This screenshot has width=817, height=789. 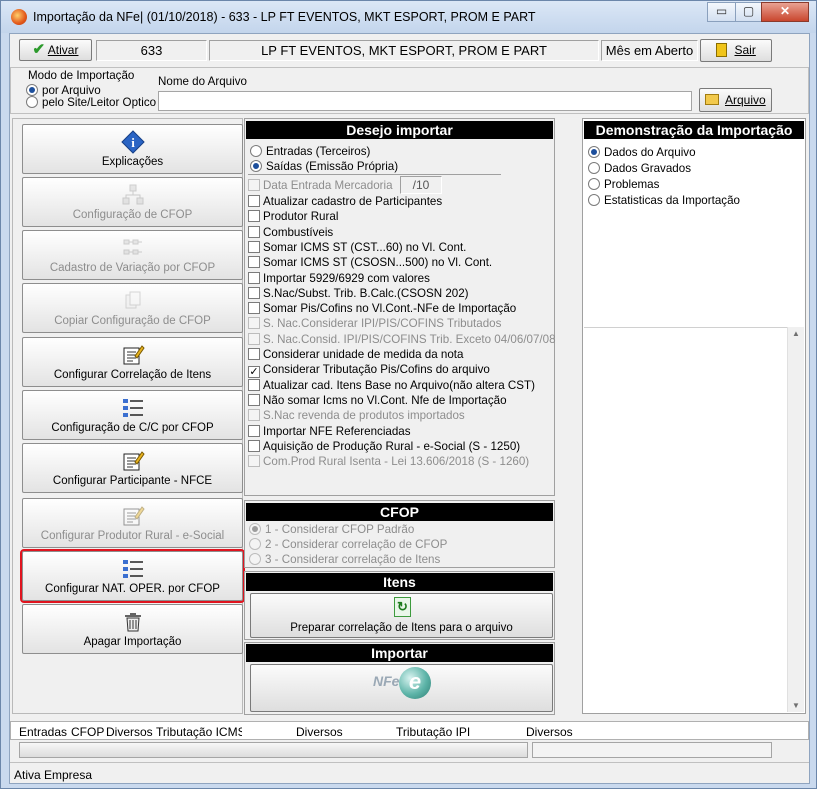 What do you see at coordinates (132, 202) in the screenshot?
I see `sidebar-item-configuracao-de-cfop: Configuração de CFOP` at bounding box center [132, 202].